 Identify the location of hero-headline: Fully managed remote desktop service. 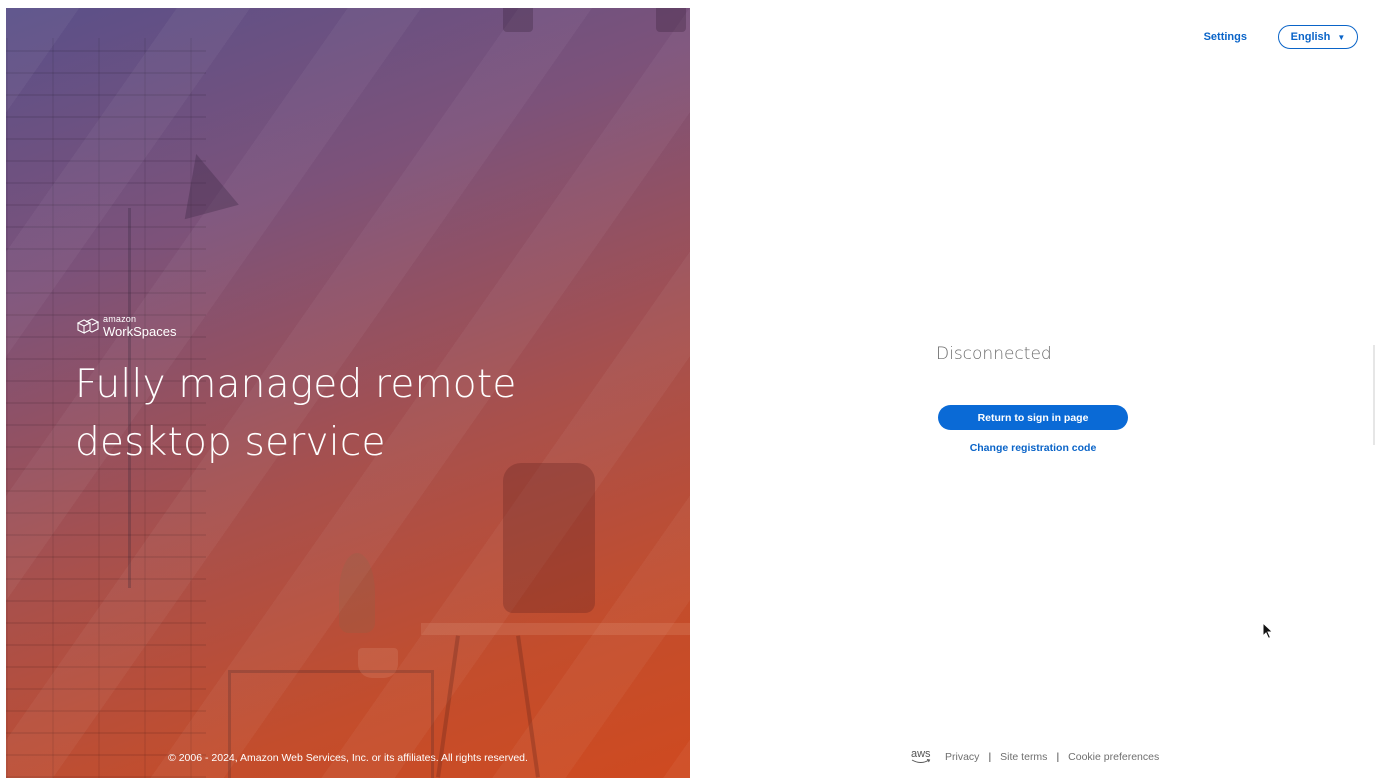
(355, 414).